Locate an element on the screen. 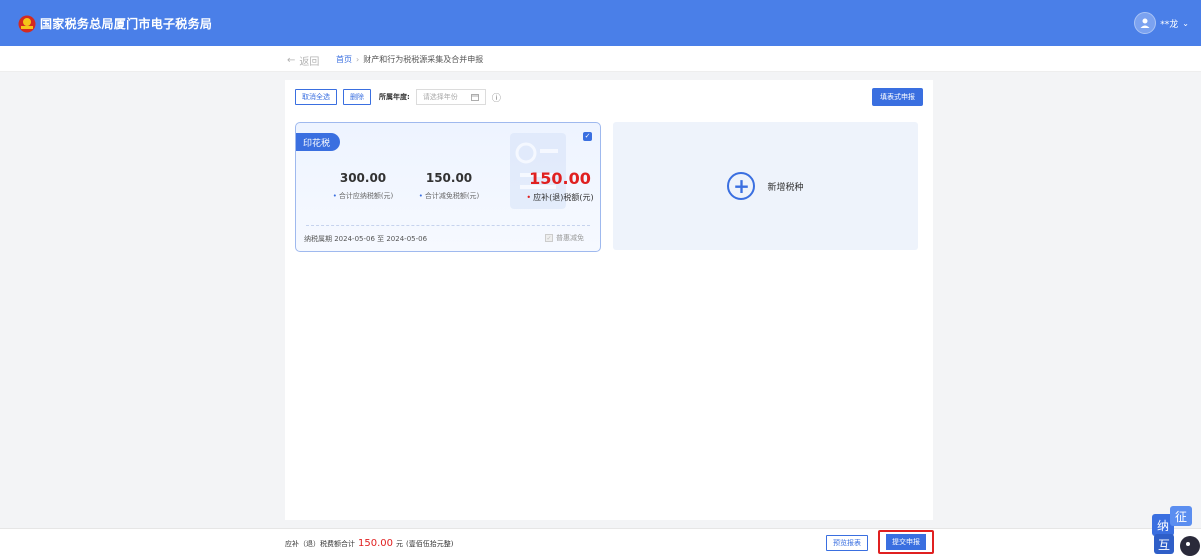 This screenshot has height=556, width=1201. arrow-left-icon: ← is located at coordinates (291, 60).